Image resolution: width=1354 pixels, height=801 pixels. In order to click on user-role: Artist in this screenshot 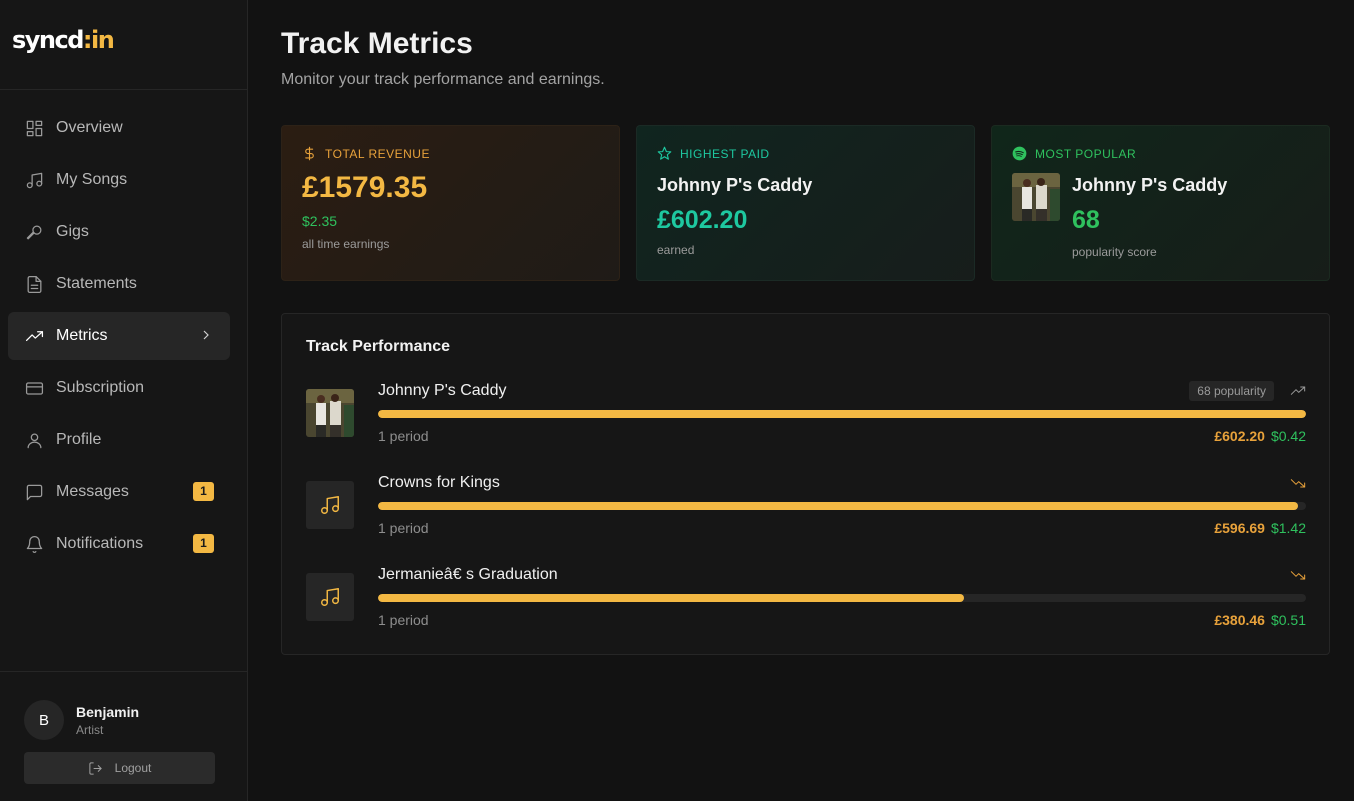, I will do `click(90, 729)`.